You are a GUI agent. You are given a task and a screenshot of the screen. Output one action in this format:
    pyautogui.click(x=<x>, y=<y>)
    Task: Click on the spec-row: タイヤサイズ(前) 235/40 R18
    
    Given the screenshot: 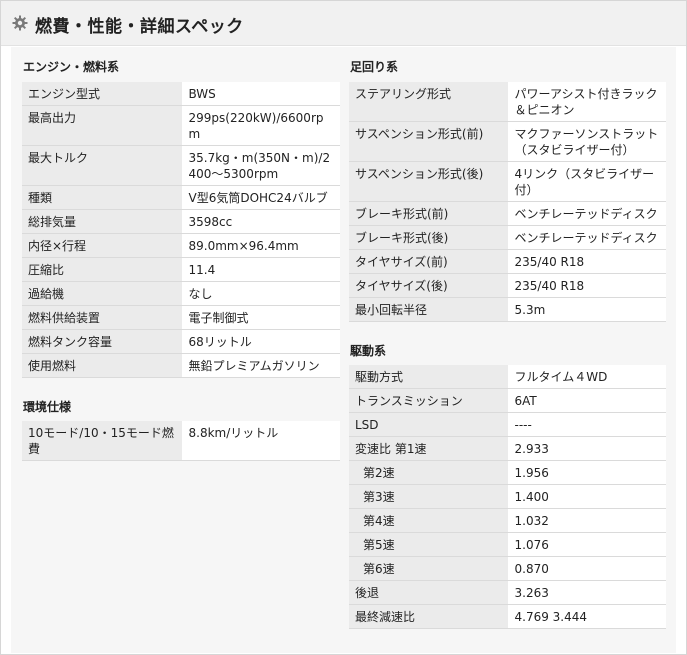 What is the action you would take?
    pyautogui.click(x=507, y=261)
    